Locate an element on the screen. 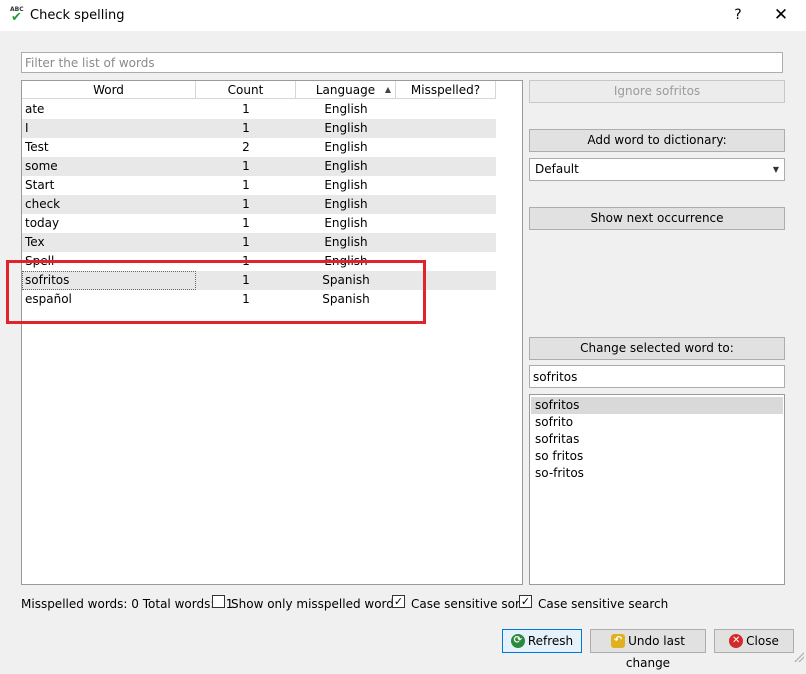 The height and width of the screenshot is (674, 806). title-bar: ABC ✔ Check spelling ? ✕ is located at coordinates (403, 15).